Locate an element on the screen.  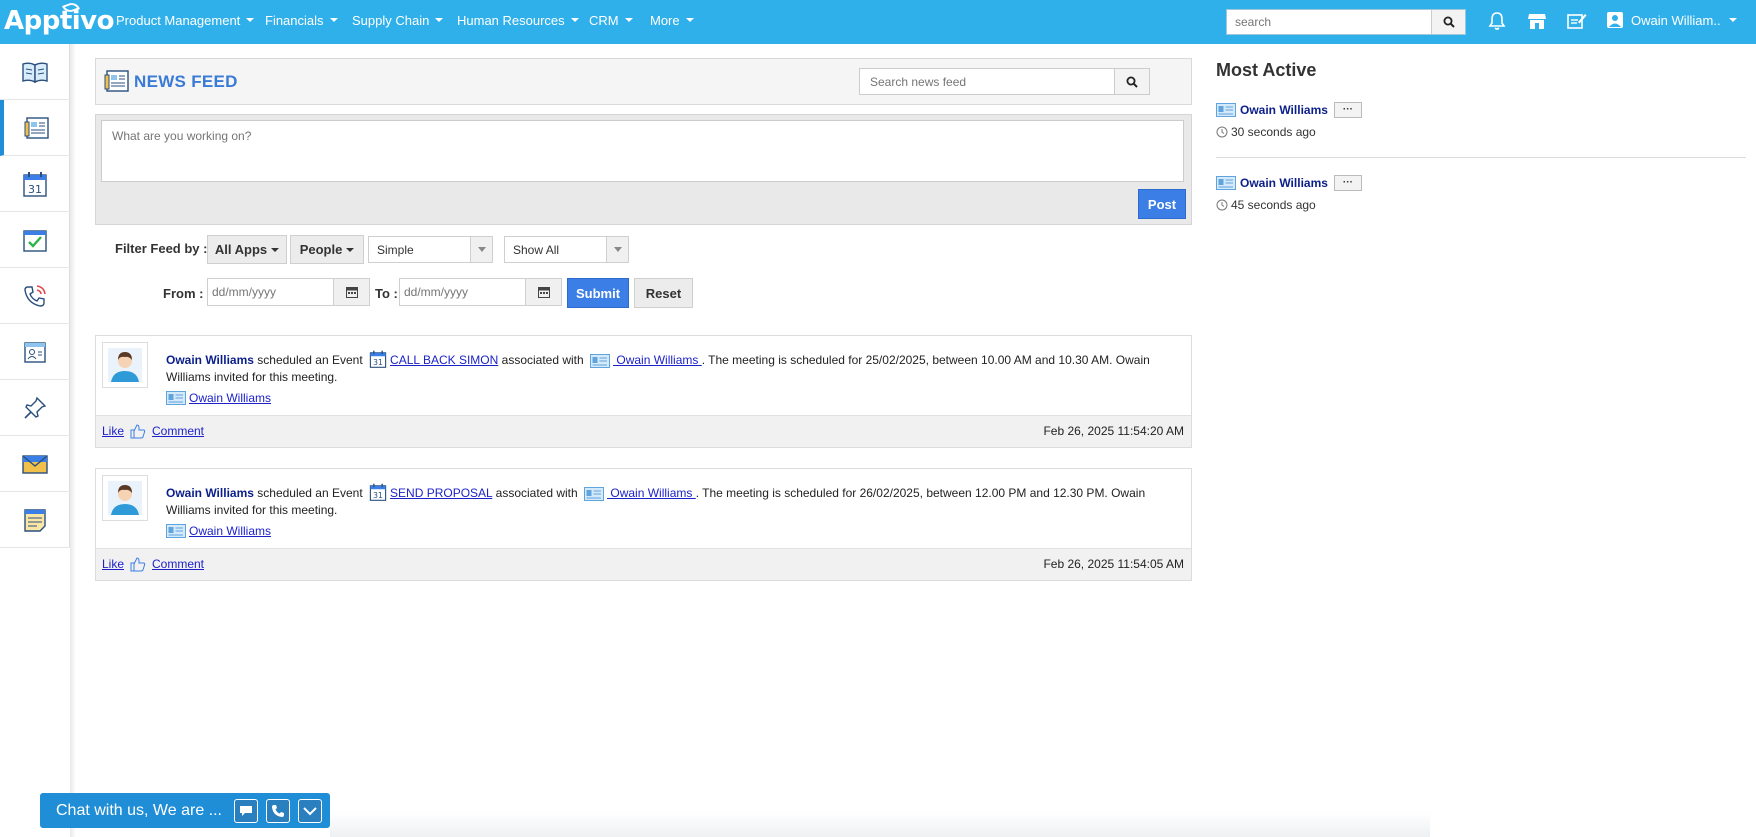
post-footer: Like Comment Feb 26, 2025 11:54:20 AM is located at coordinates (643, 431).